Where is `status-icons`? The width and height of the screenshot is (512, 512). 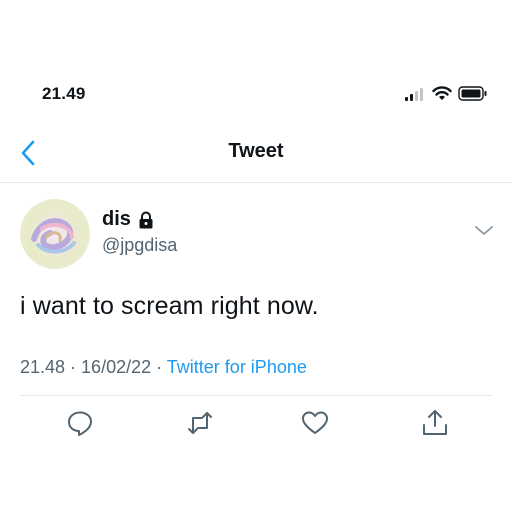
status-icons is located at coordinates (446, 93).